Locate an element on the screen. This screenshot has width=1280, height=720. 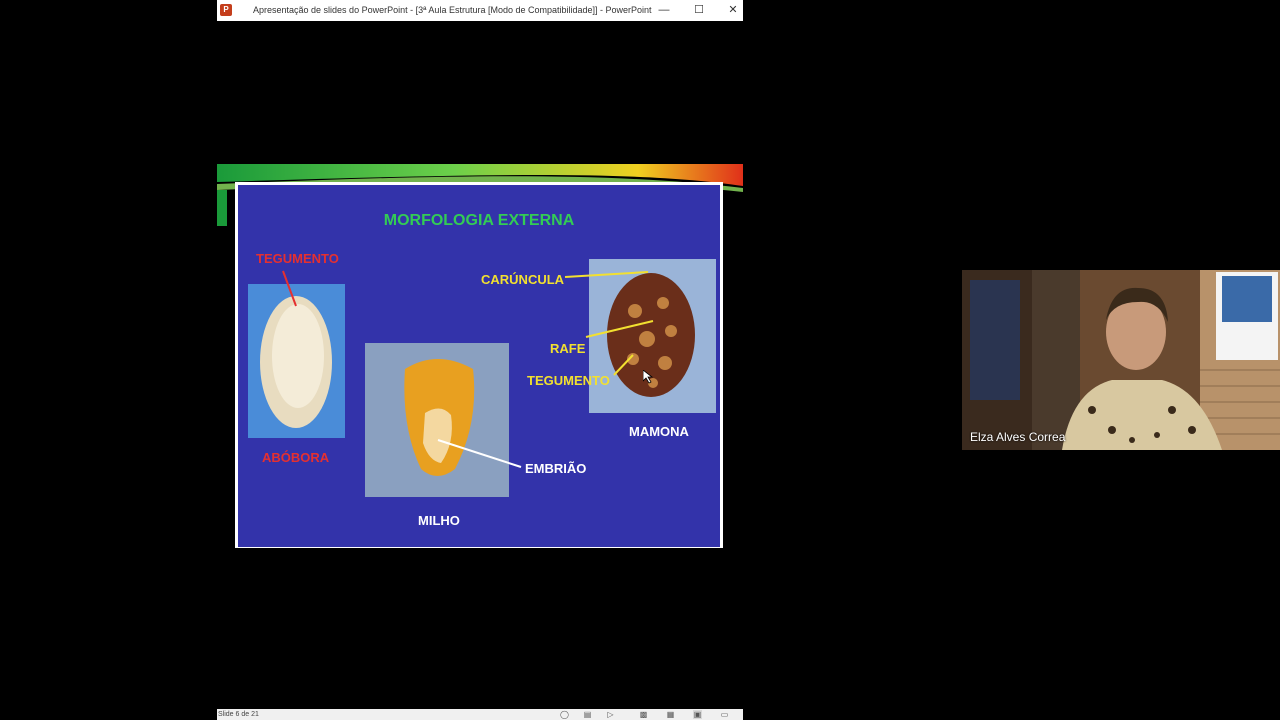
comments-icon: ▷ is located at coordinates (610, 714).